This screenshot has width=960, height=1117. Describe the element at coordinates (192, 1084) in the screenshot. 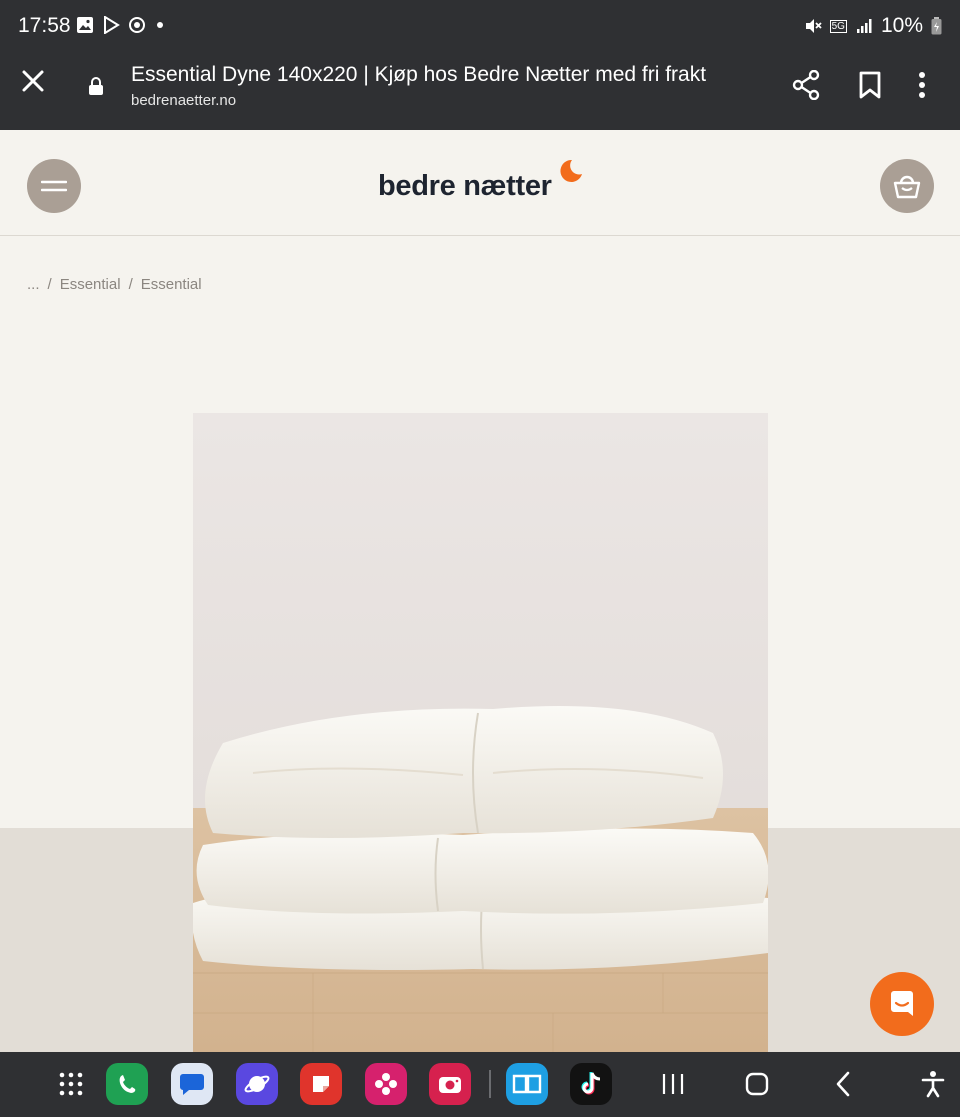

I see `messages-app-icon` at that location.